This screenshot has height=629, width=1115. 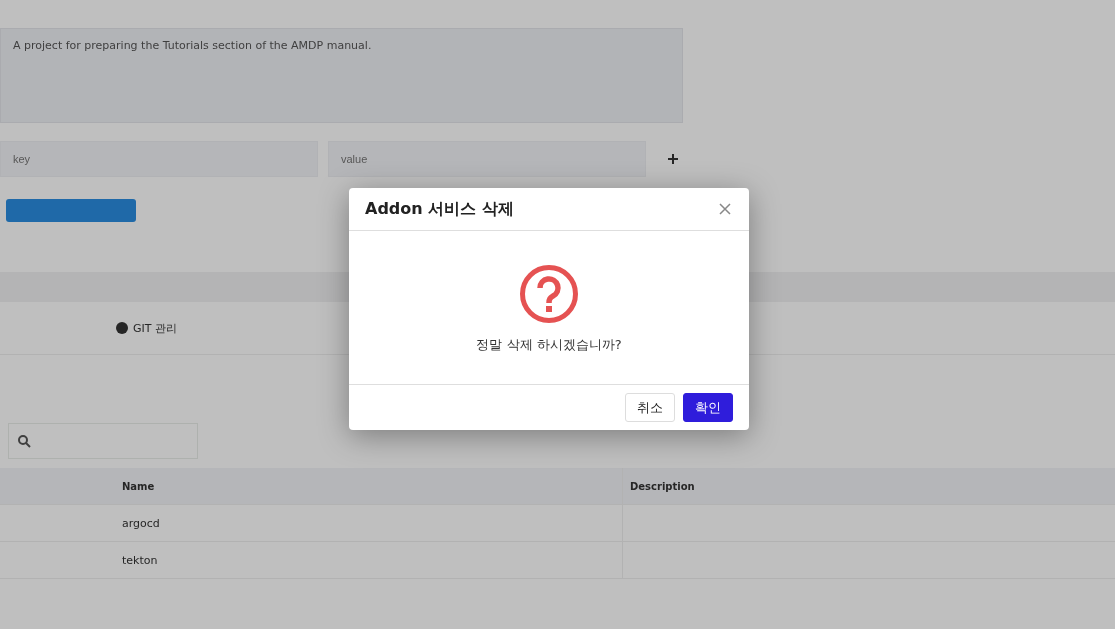 I want to click on table-cell-text: tekton, so click(x=140, y=560).